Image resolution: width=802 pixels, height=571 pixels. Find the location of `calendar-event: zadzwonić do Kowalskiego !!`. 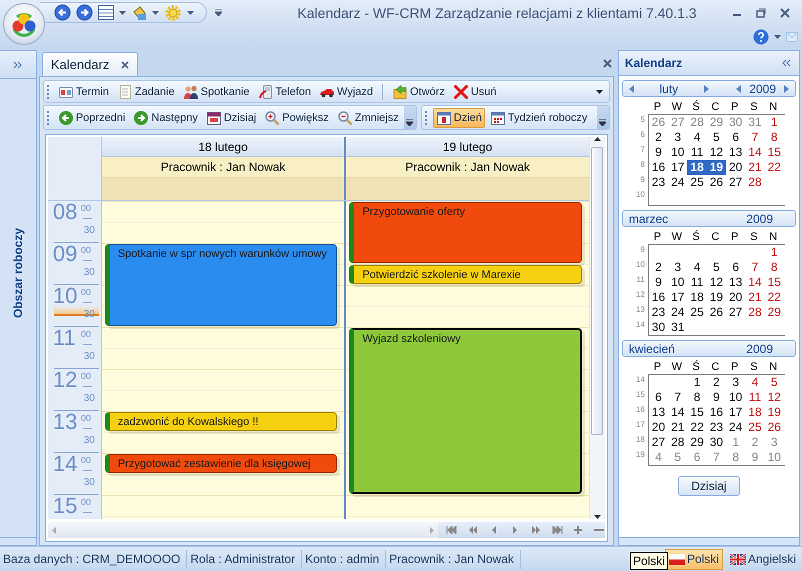

calendar-event: zadzwonić do Kowalskiego !! is located at coordinates (221, 421).